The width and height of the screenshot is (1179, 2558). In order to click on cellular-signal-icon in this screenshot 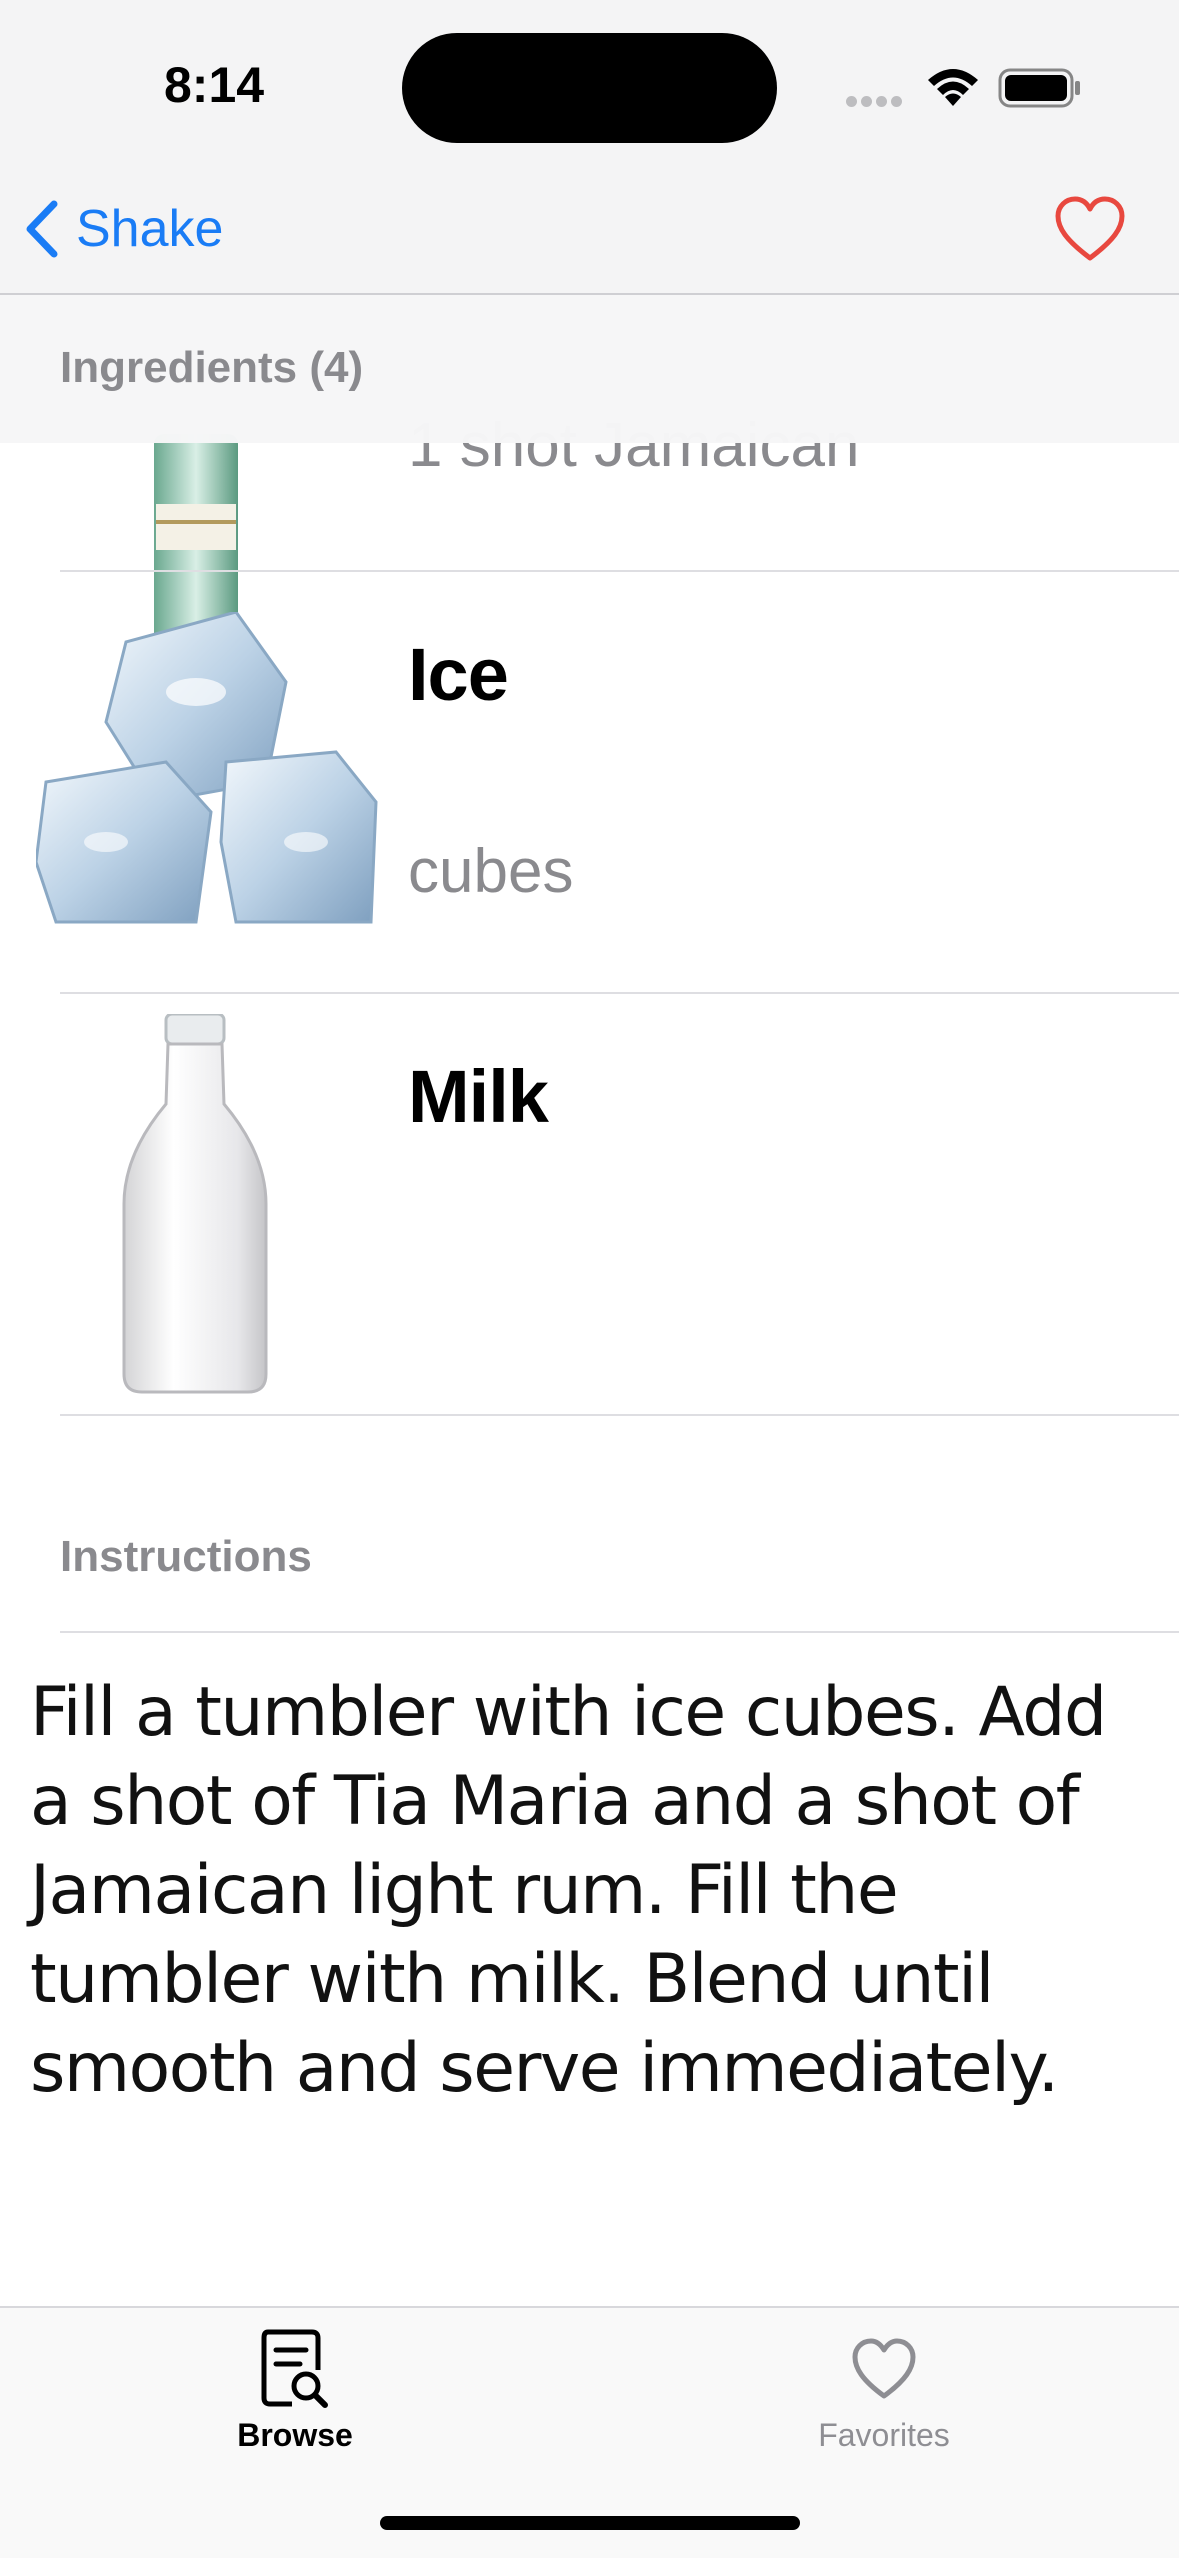, I will do `click(876, 103)`.